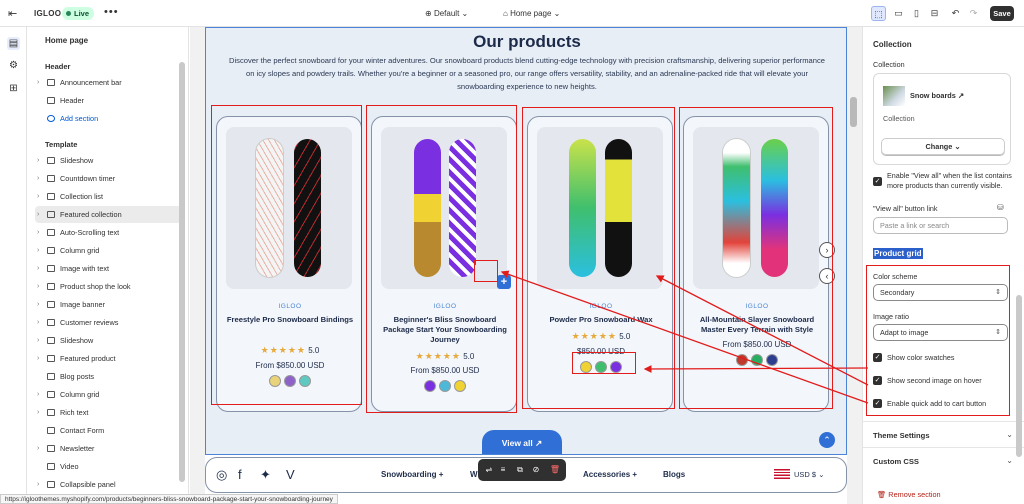  What do you see at coordinates (877, 181) in the screenshot?
I see `view-all-checkbox: ✓` at bounding box center [877, 181].